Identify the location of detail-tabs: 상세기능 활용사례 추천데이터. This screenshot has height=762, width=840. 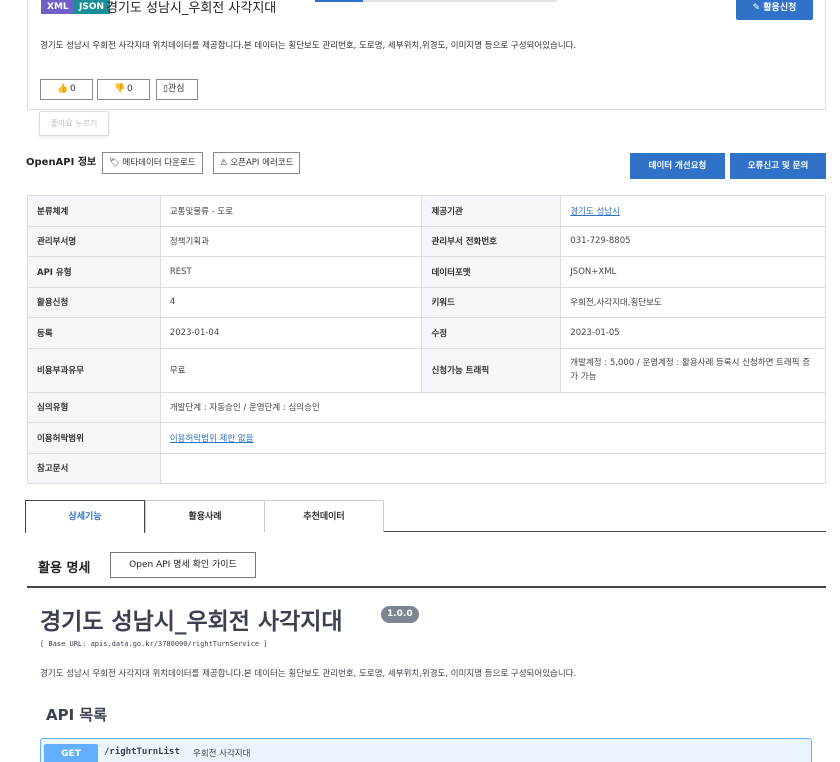
(425, 516).